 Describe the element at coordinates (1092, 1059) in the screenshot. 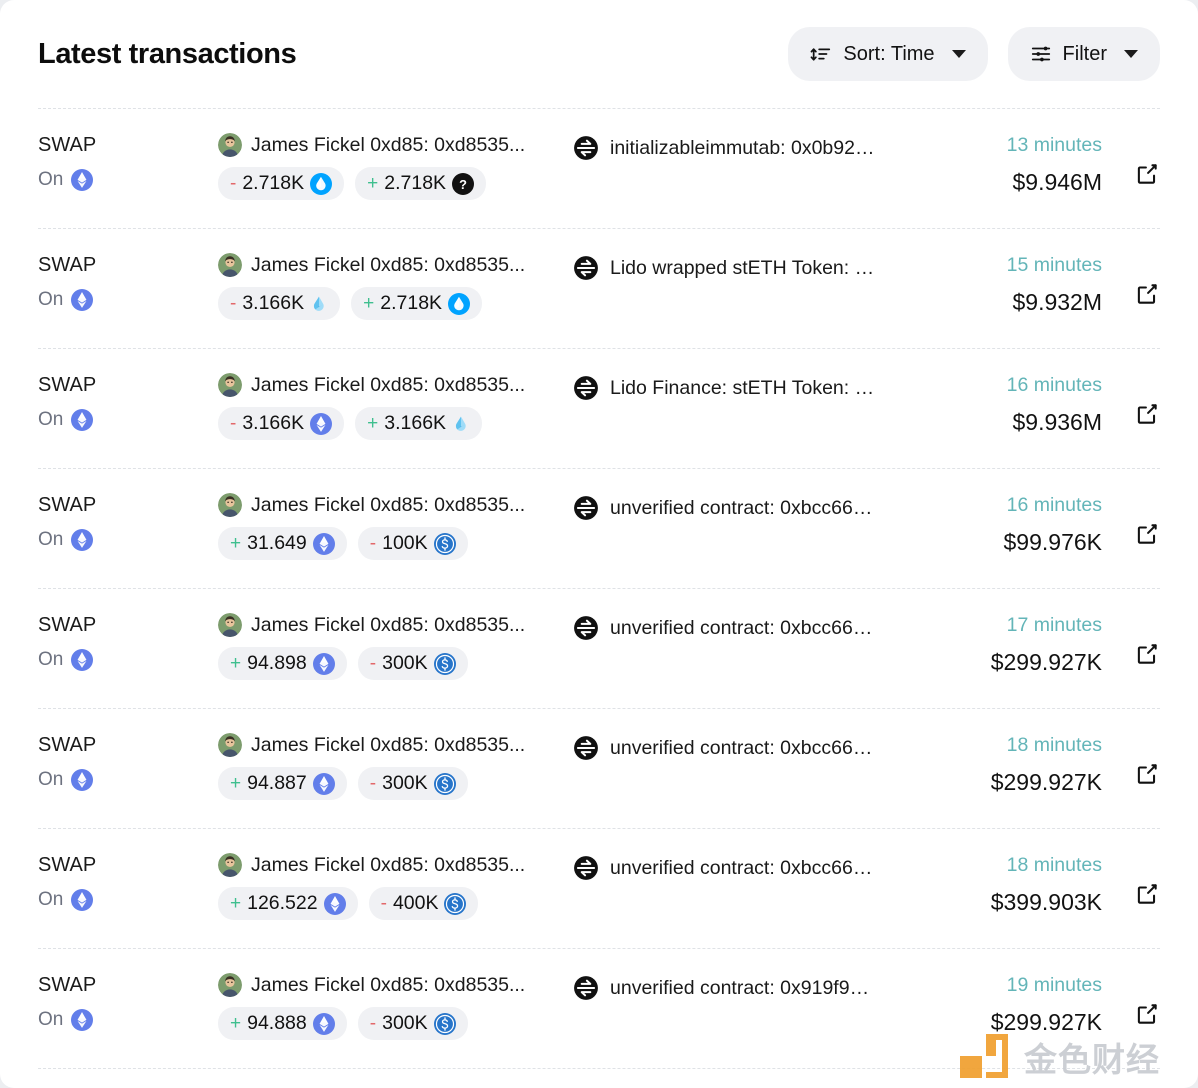

I see `watermark-text: 金色财经` at that location.